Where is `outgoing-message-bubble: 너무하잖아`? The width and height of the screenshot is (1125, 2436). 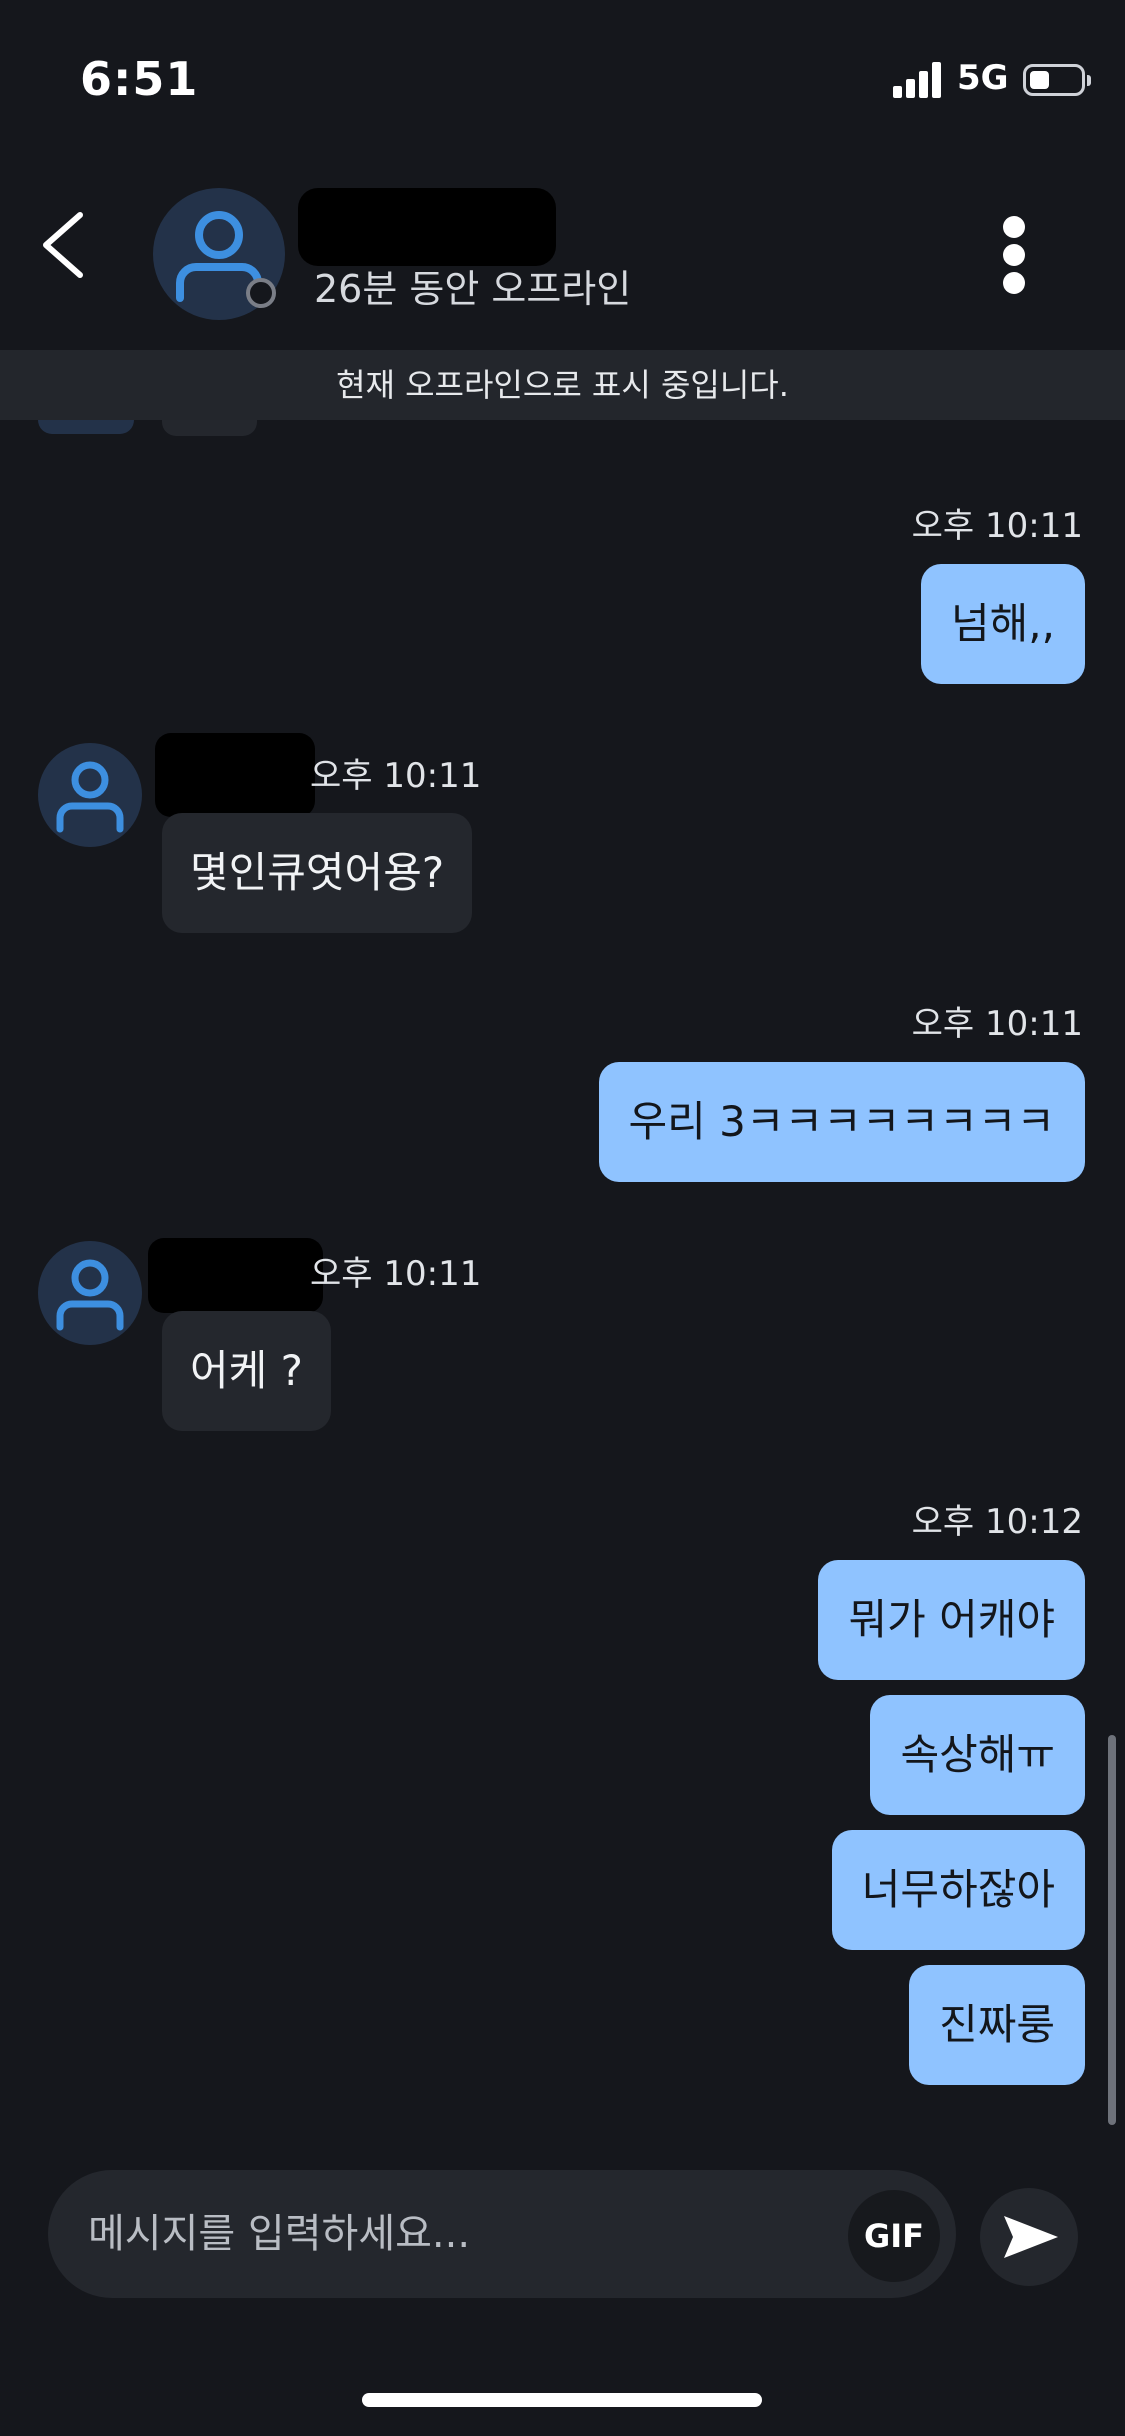
outgoing-message-bubble: 너무하잖아 is located at coordinates (958, 1890).